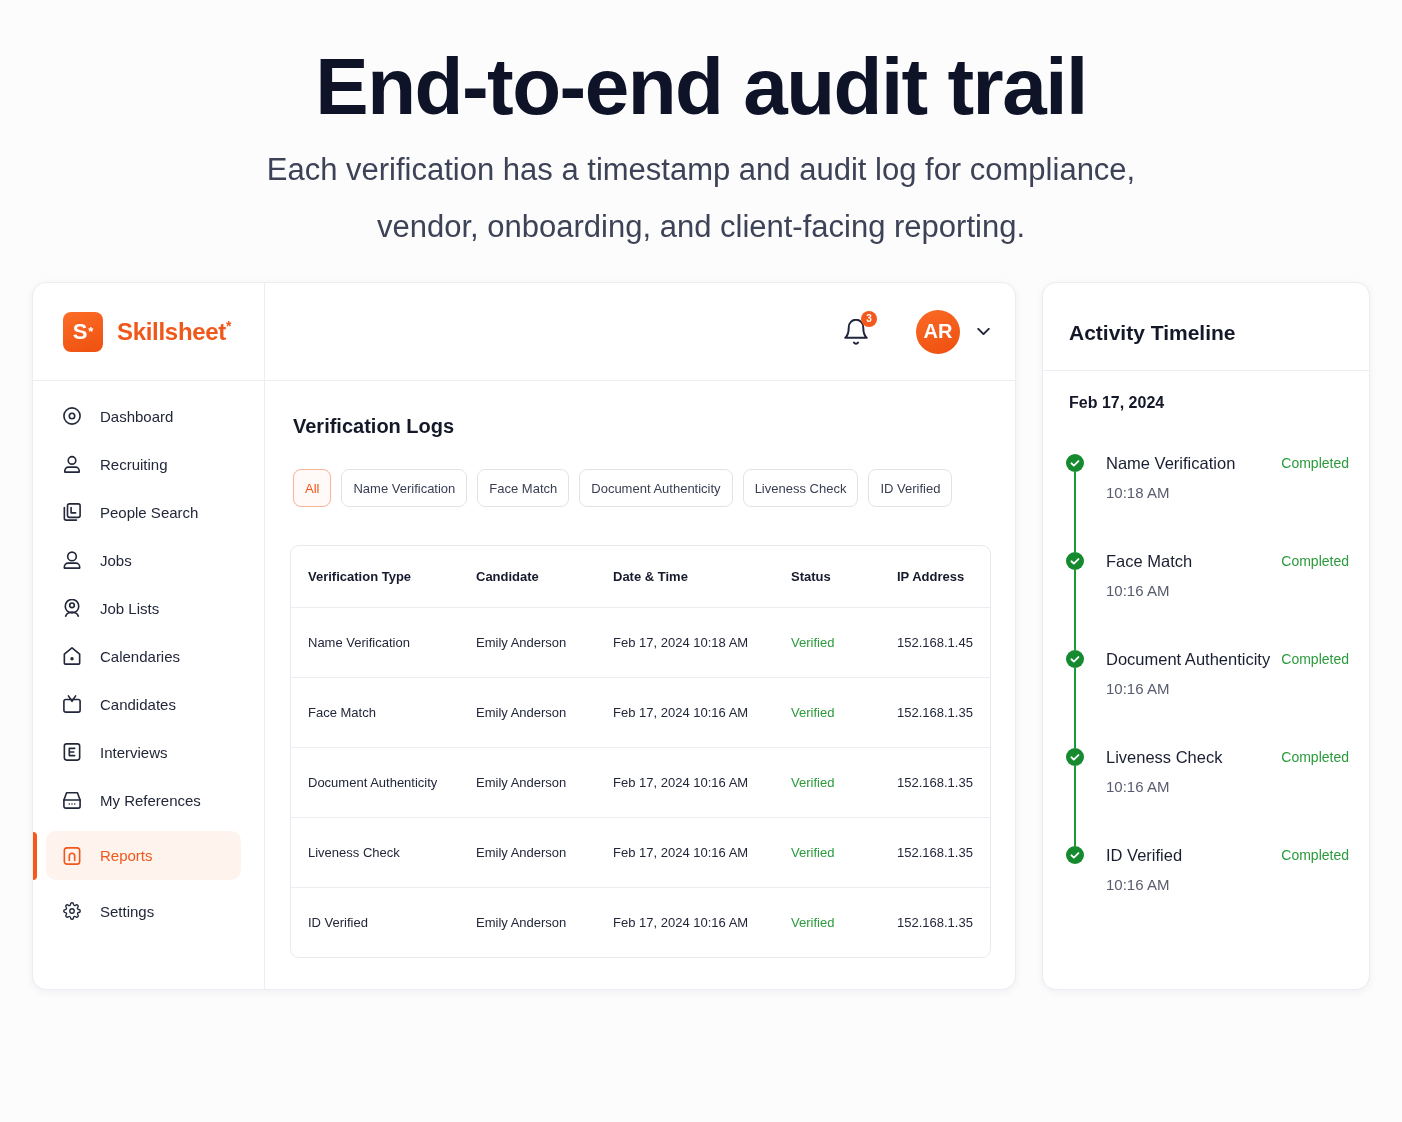 This screenshot has width=1402, height=1122. Describe the element at coordinates (143, 560) in the screenshot. I see `nav-item: Jobs` at that location.